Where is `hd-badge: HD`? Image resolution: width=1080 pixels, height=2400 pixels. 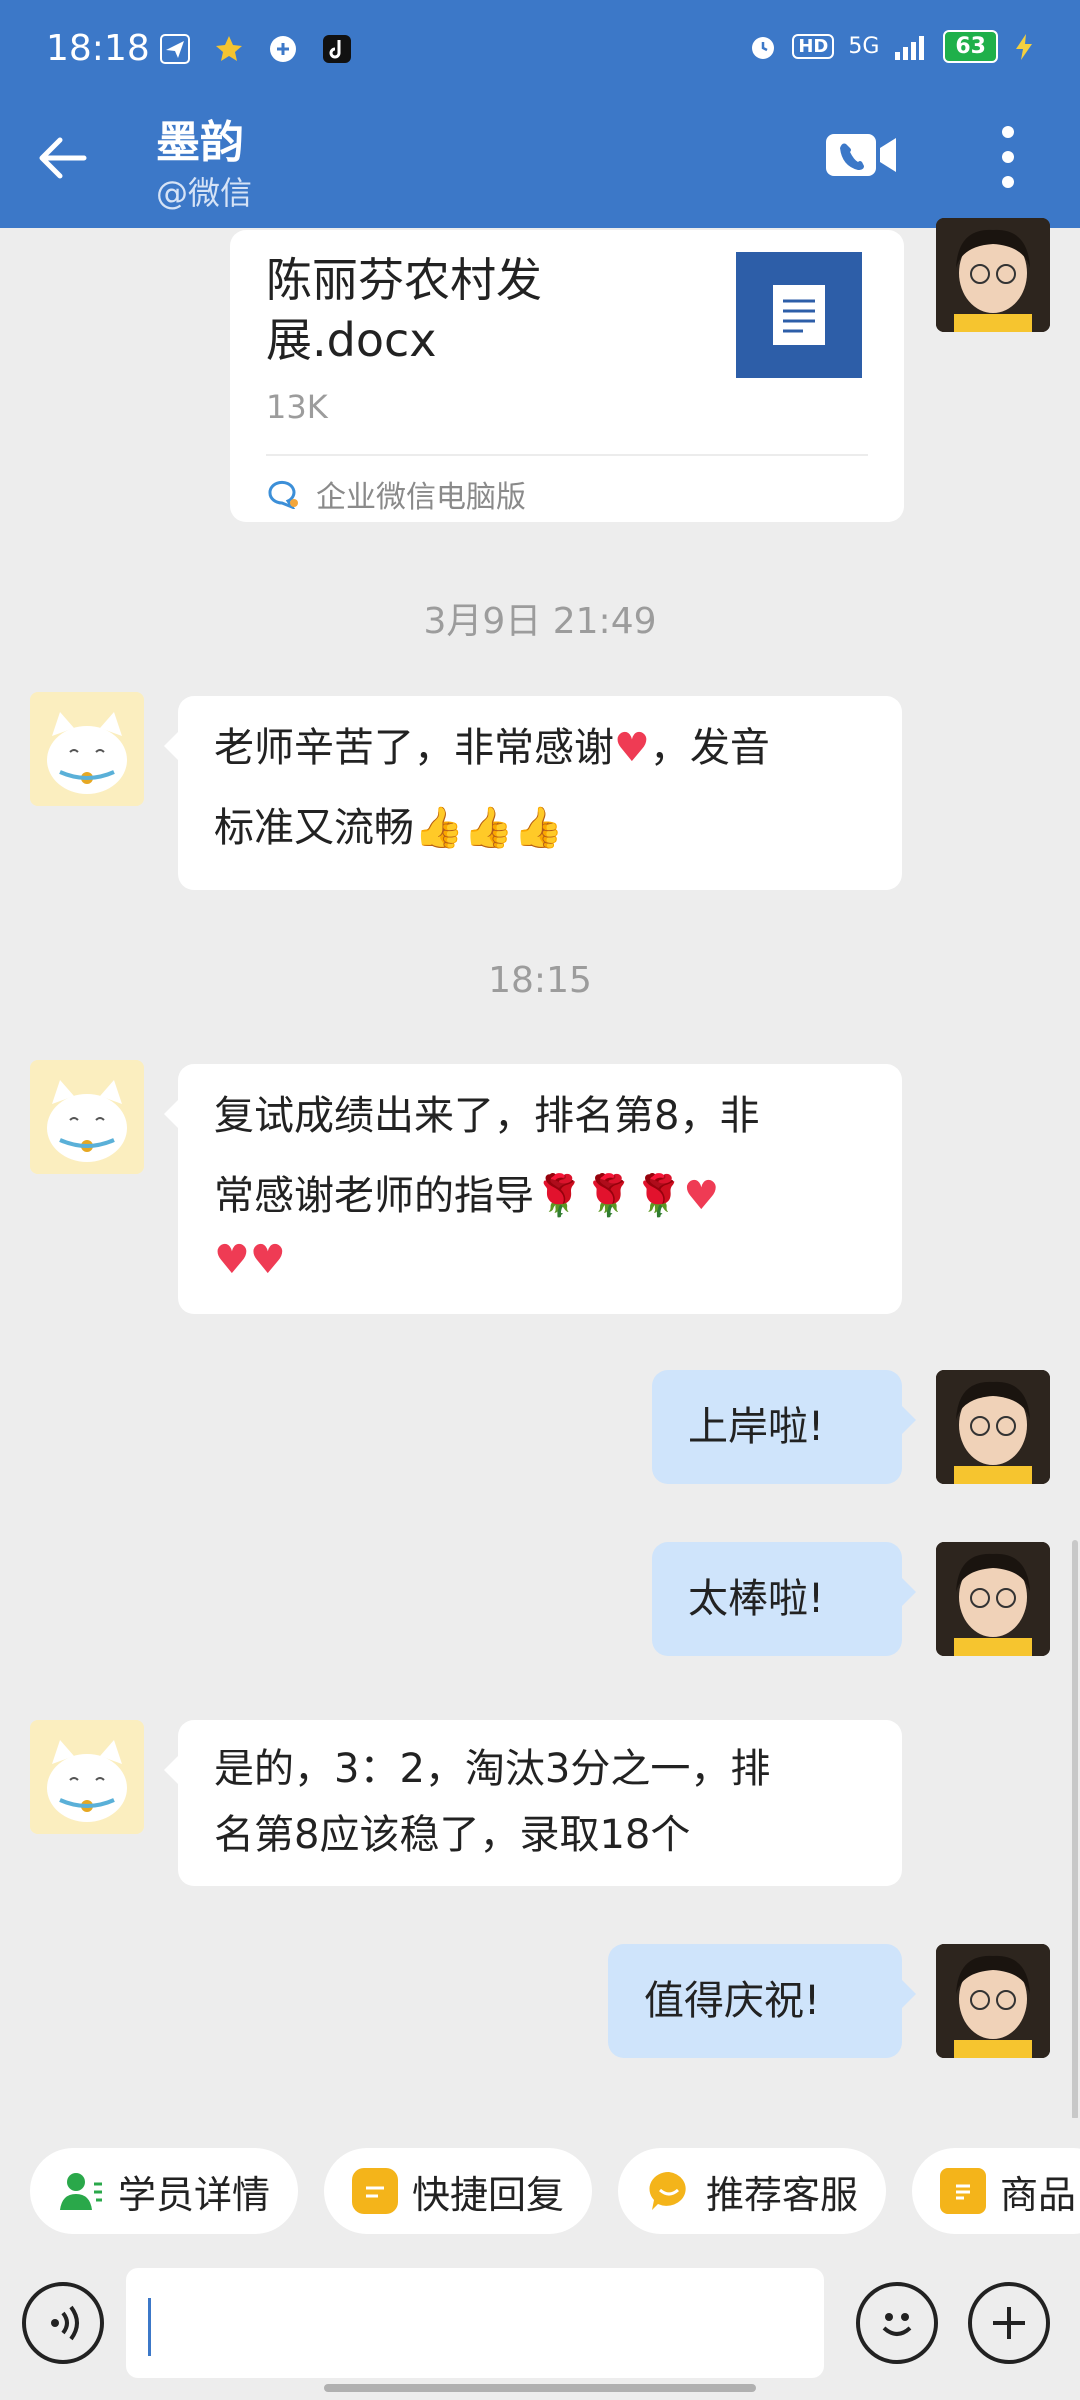 hd-badge: HD is located at coordinates (813, 46).